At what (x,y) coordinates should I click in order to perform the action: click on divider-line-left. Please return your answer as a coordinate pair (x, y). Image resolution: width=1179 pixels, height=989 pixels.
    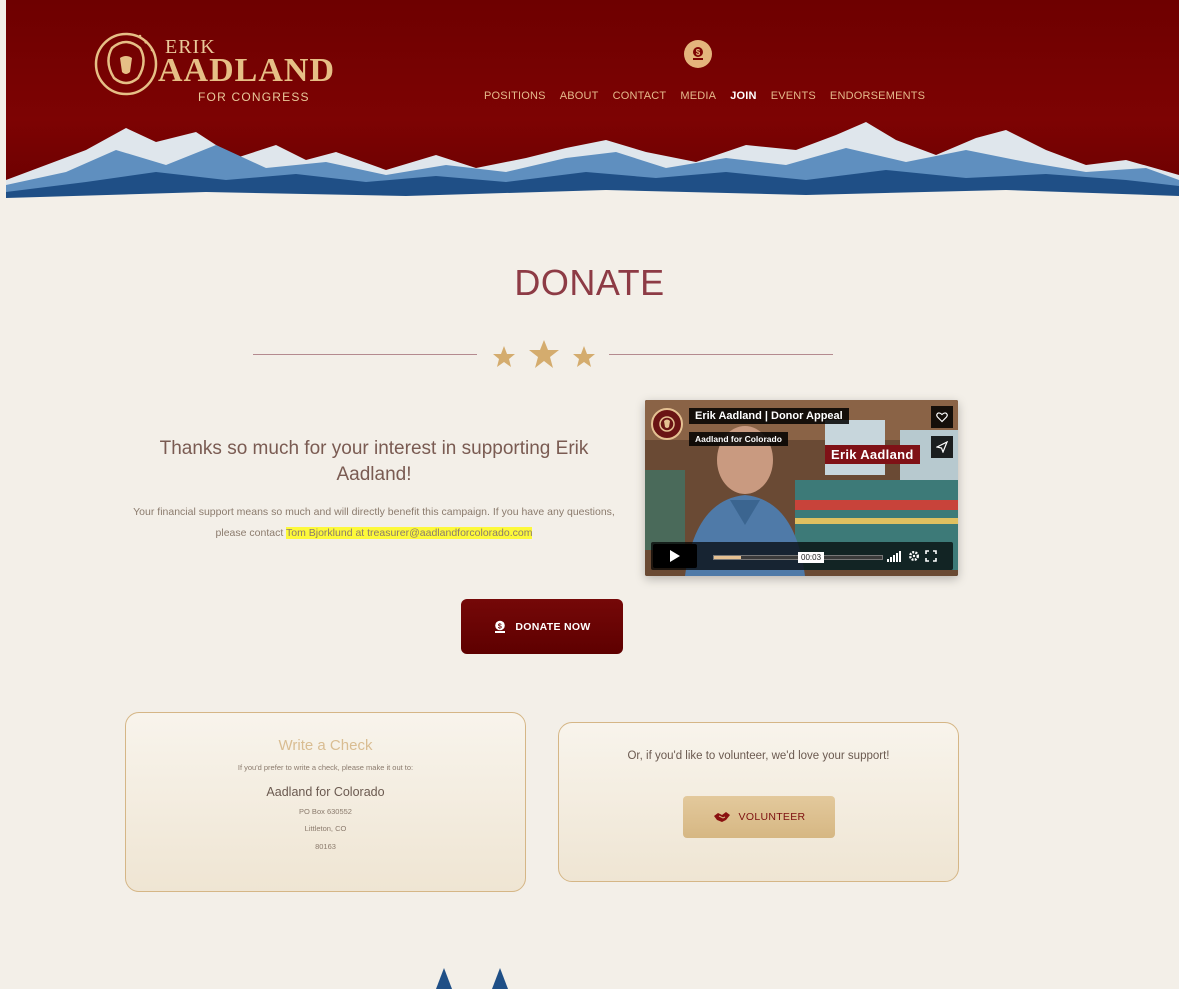
    Looking at the image, I should click on (365, 354).